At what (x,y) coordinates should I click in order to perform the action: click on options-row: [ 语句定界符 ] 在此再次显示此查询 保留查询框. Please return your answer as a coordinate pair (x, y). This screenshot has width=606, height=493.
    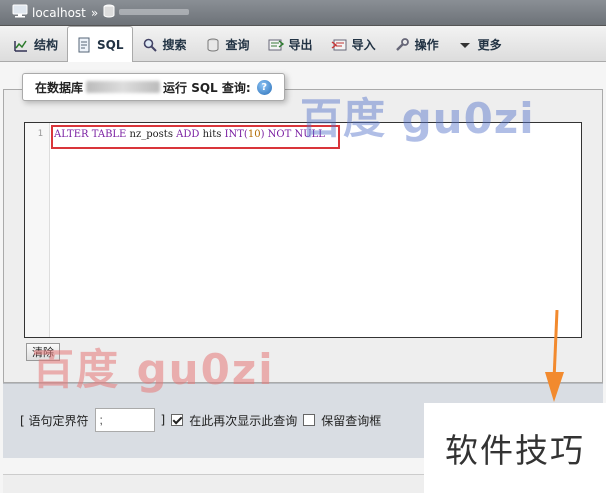
    Looking at the image, I should click on (200, 420).